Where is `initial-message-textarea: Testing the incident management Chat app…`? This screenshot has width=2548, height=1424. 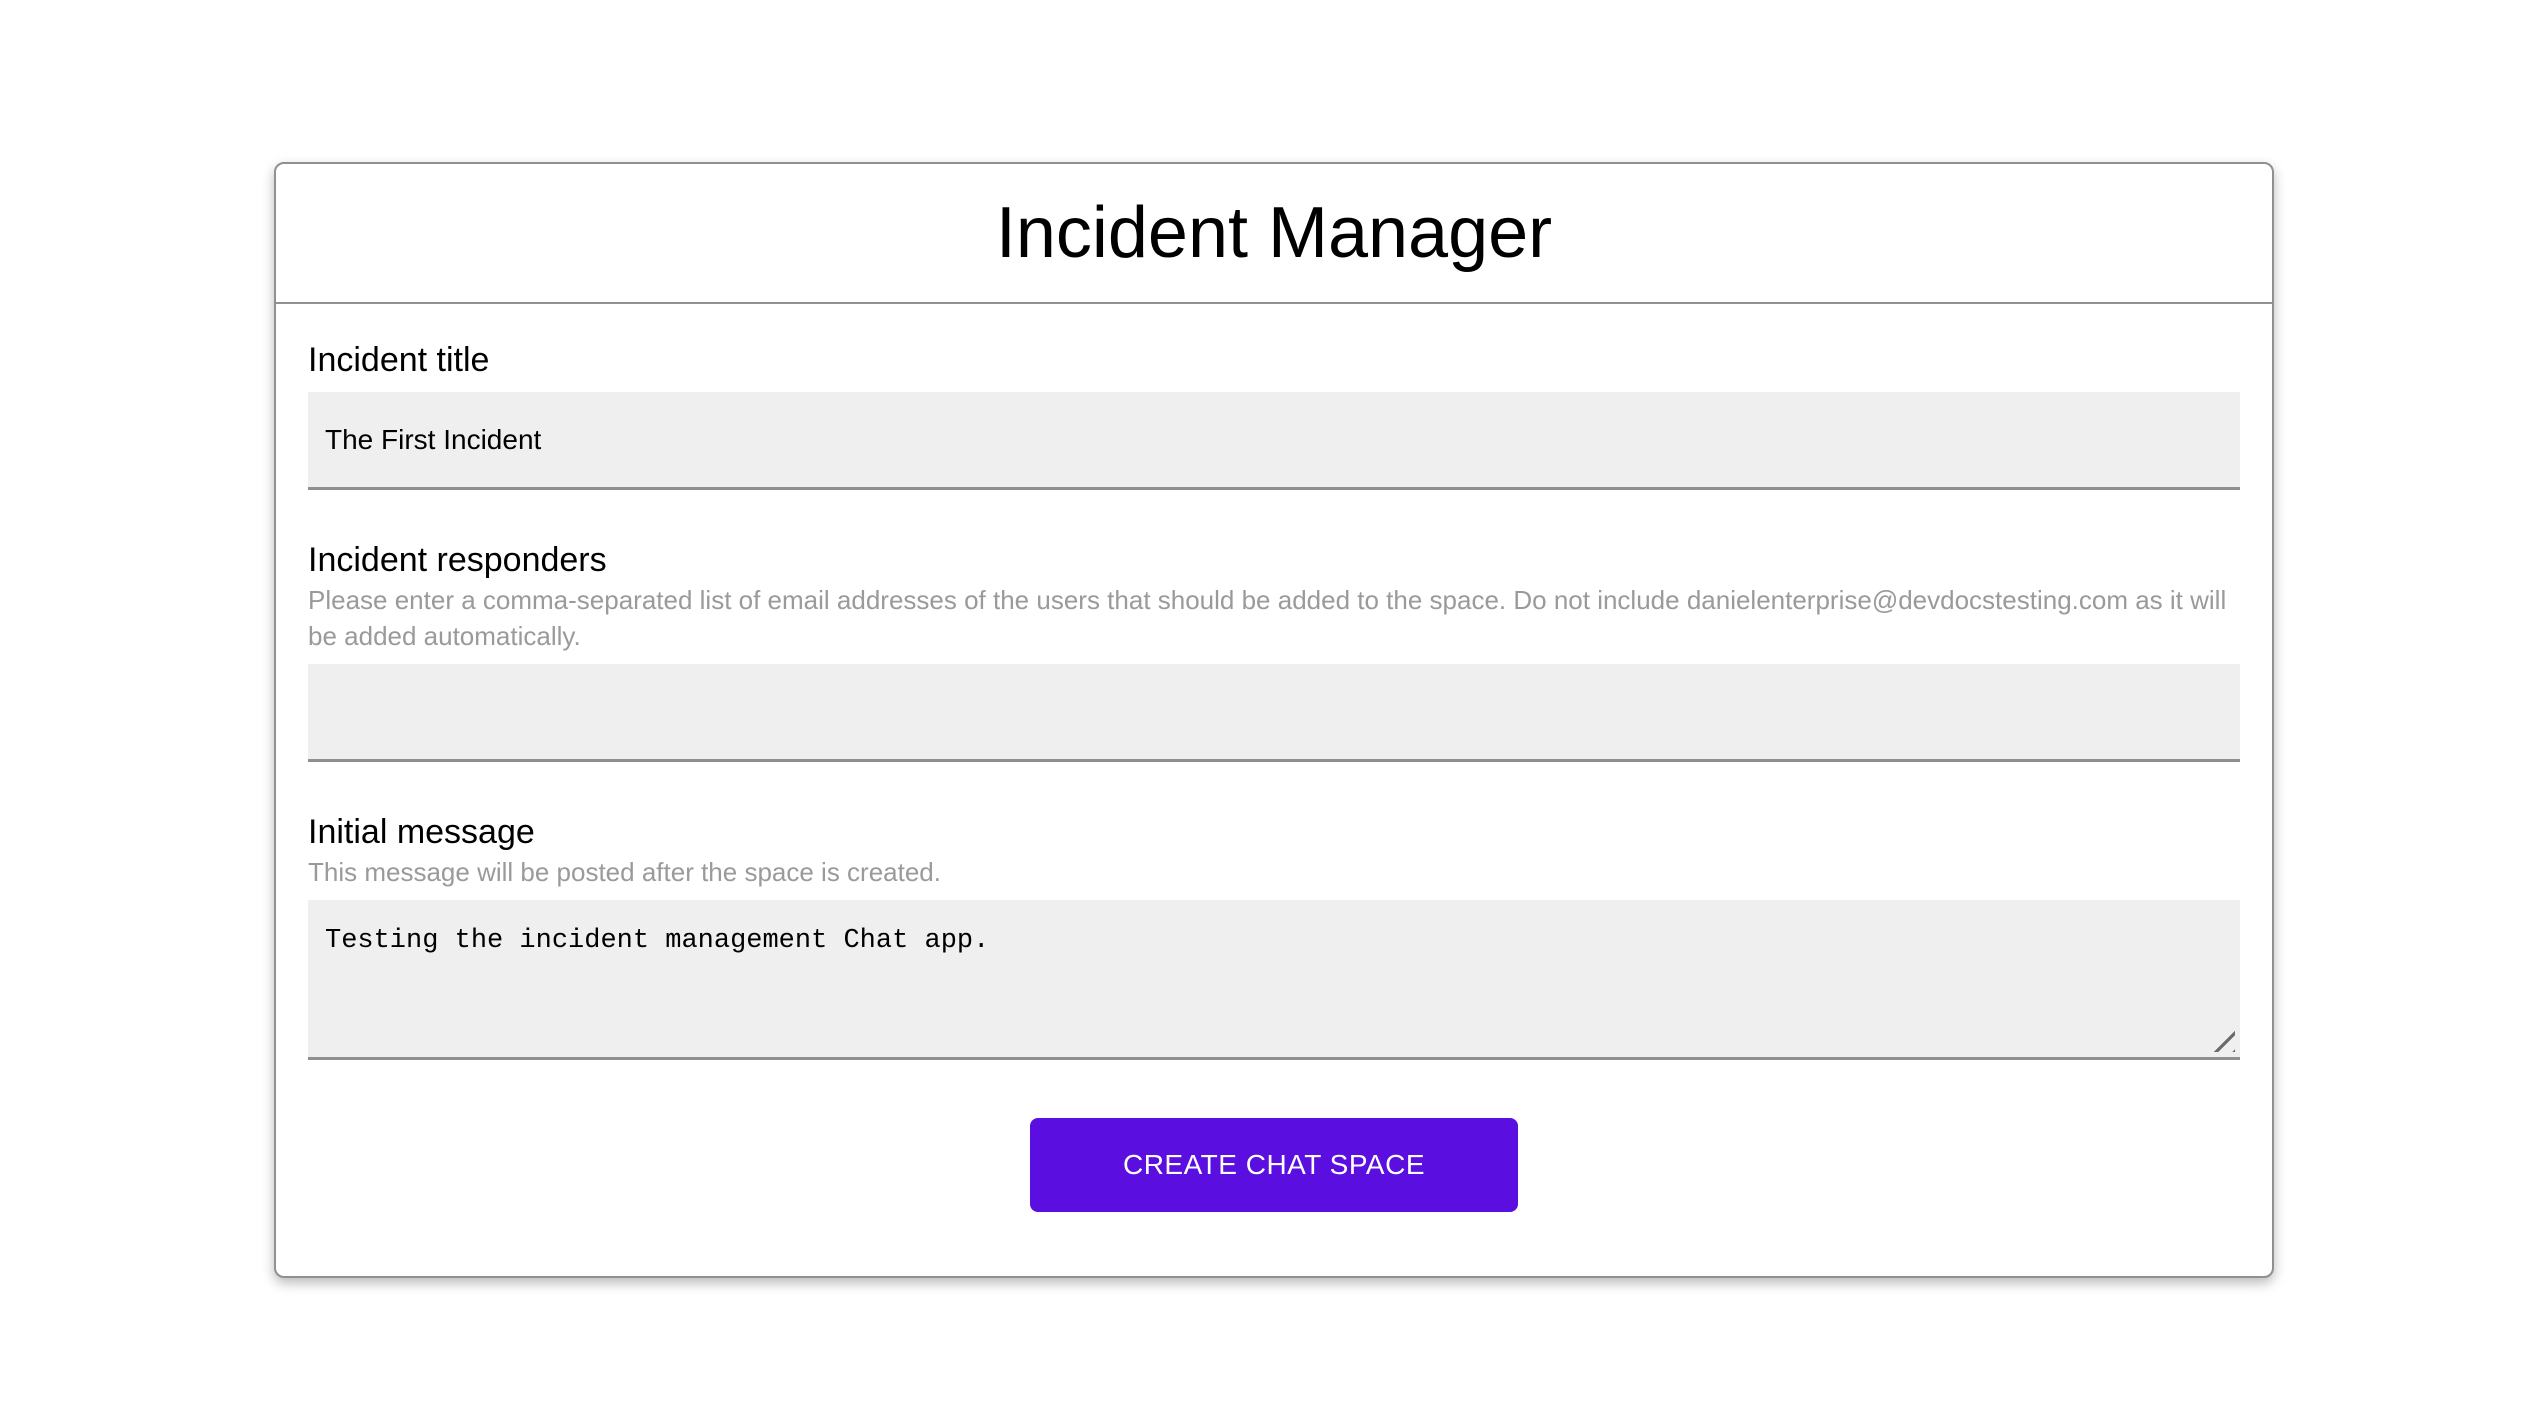 initial-message-textarea: Testing the incident management Chat app… is located at coordinates (1274, 980).